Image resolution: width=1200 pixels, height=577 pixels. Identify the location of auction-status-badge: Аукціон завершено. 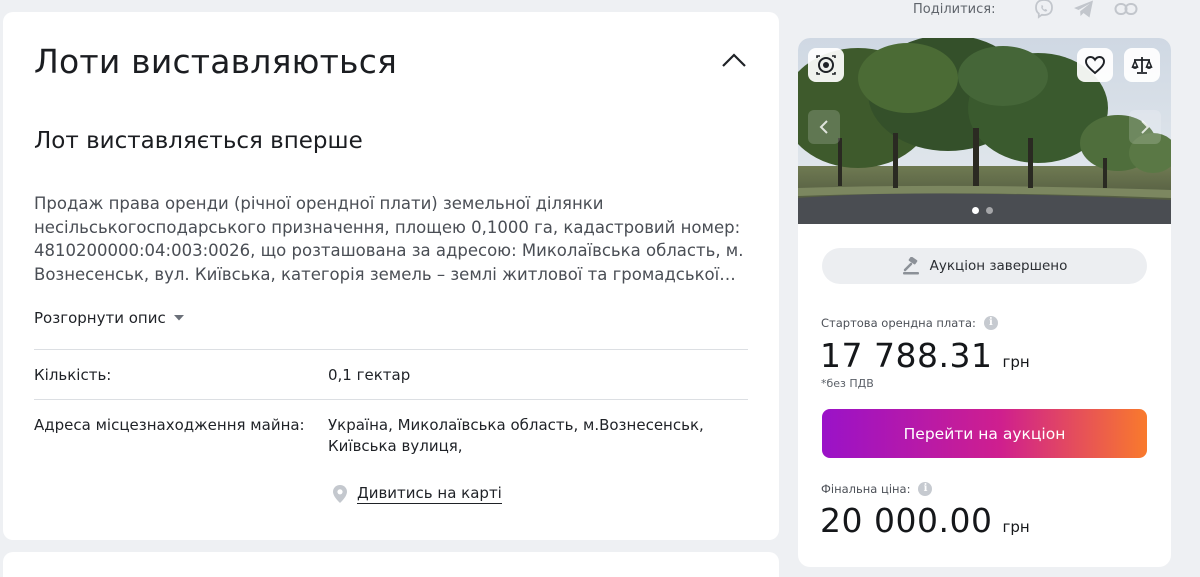
(984, 266).